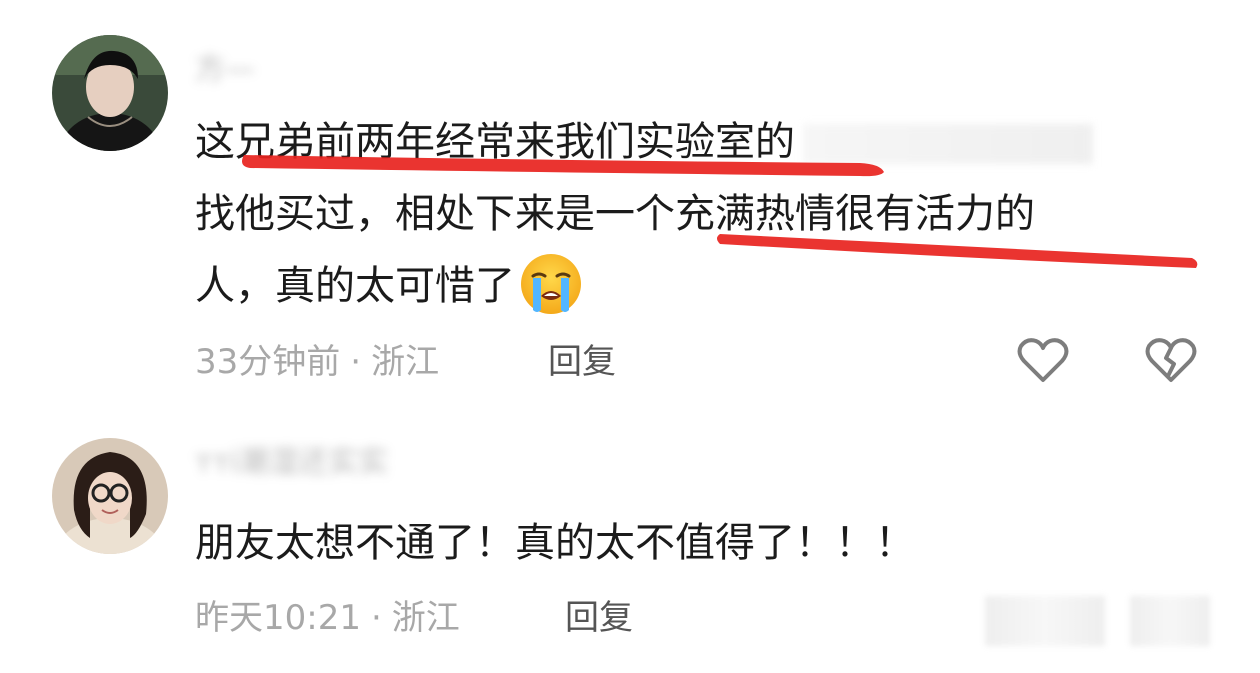 The height and width of the screenshot is (673, 1260). What do you see at coordinates (555, 543) in the screenshot?
I see `comment-line: 朋友太想不通了！真的太不值得了！！！` at bounding box center [555, 543].